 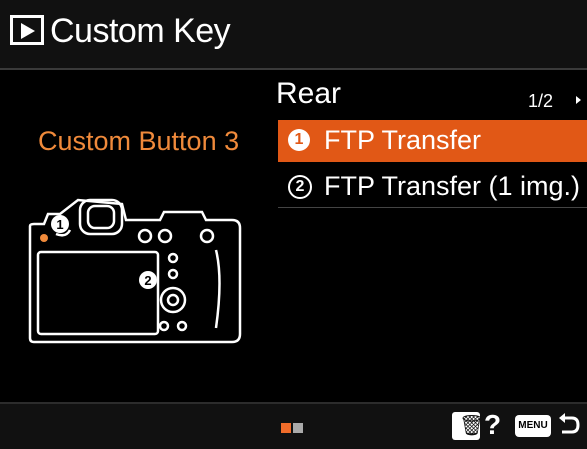 I want to click on menu-item-label: FTP Transfer, so click(x=403, y=140).